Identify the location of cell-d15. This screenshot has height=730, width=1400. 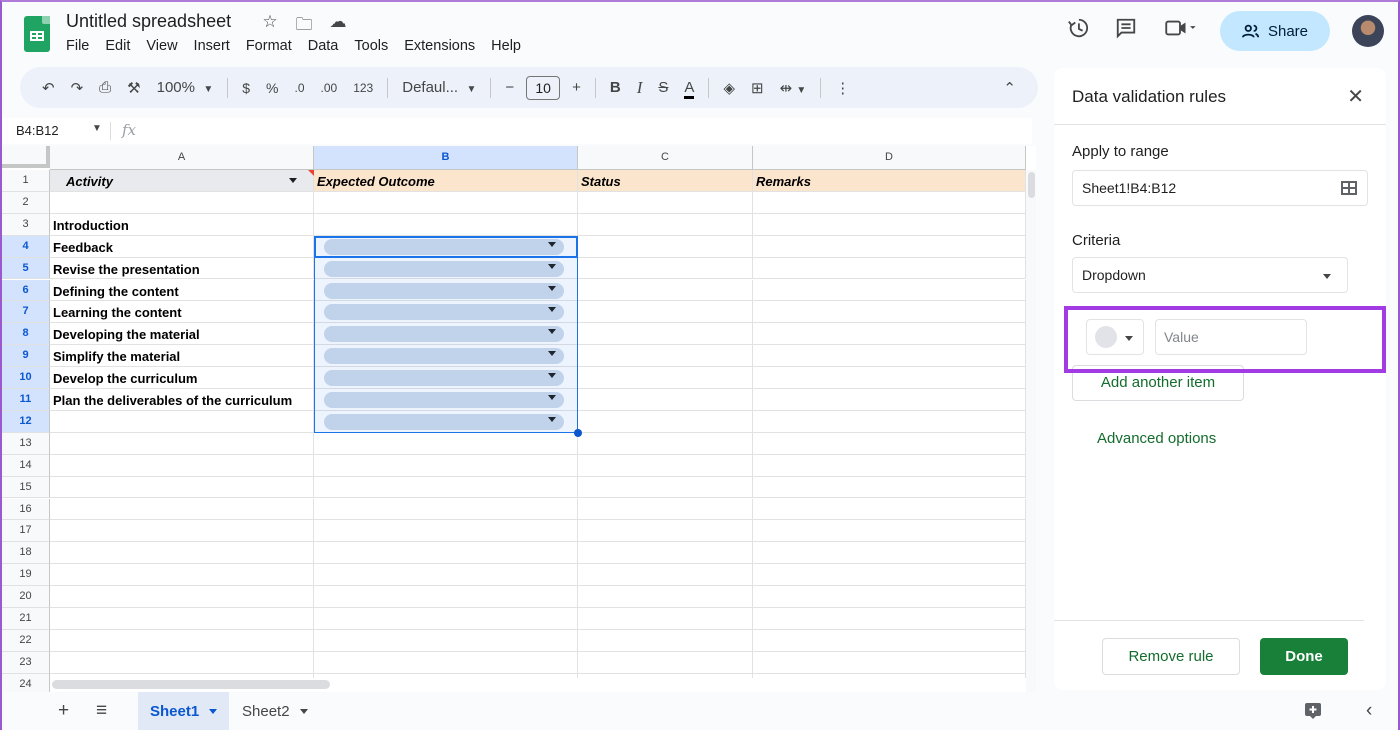
(889, 487).